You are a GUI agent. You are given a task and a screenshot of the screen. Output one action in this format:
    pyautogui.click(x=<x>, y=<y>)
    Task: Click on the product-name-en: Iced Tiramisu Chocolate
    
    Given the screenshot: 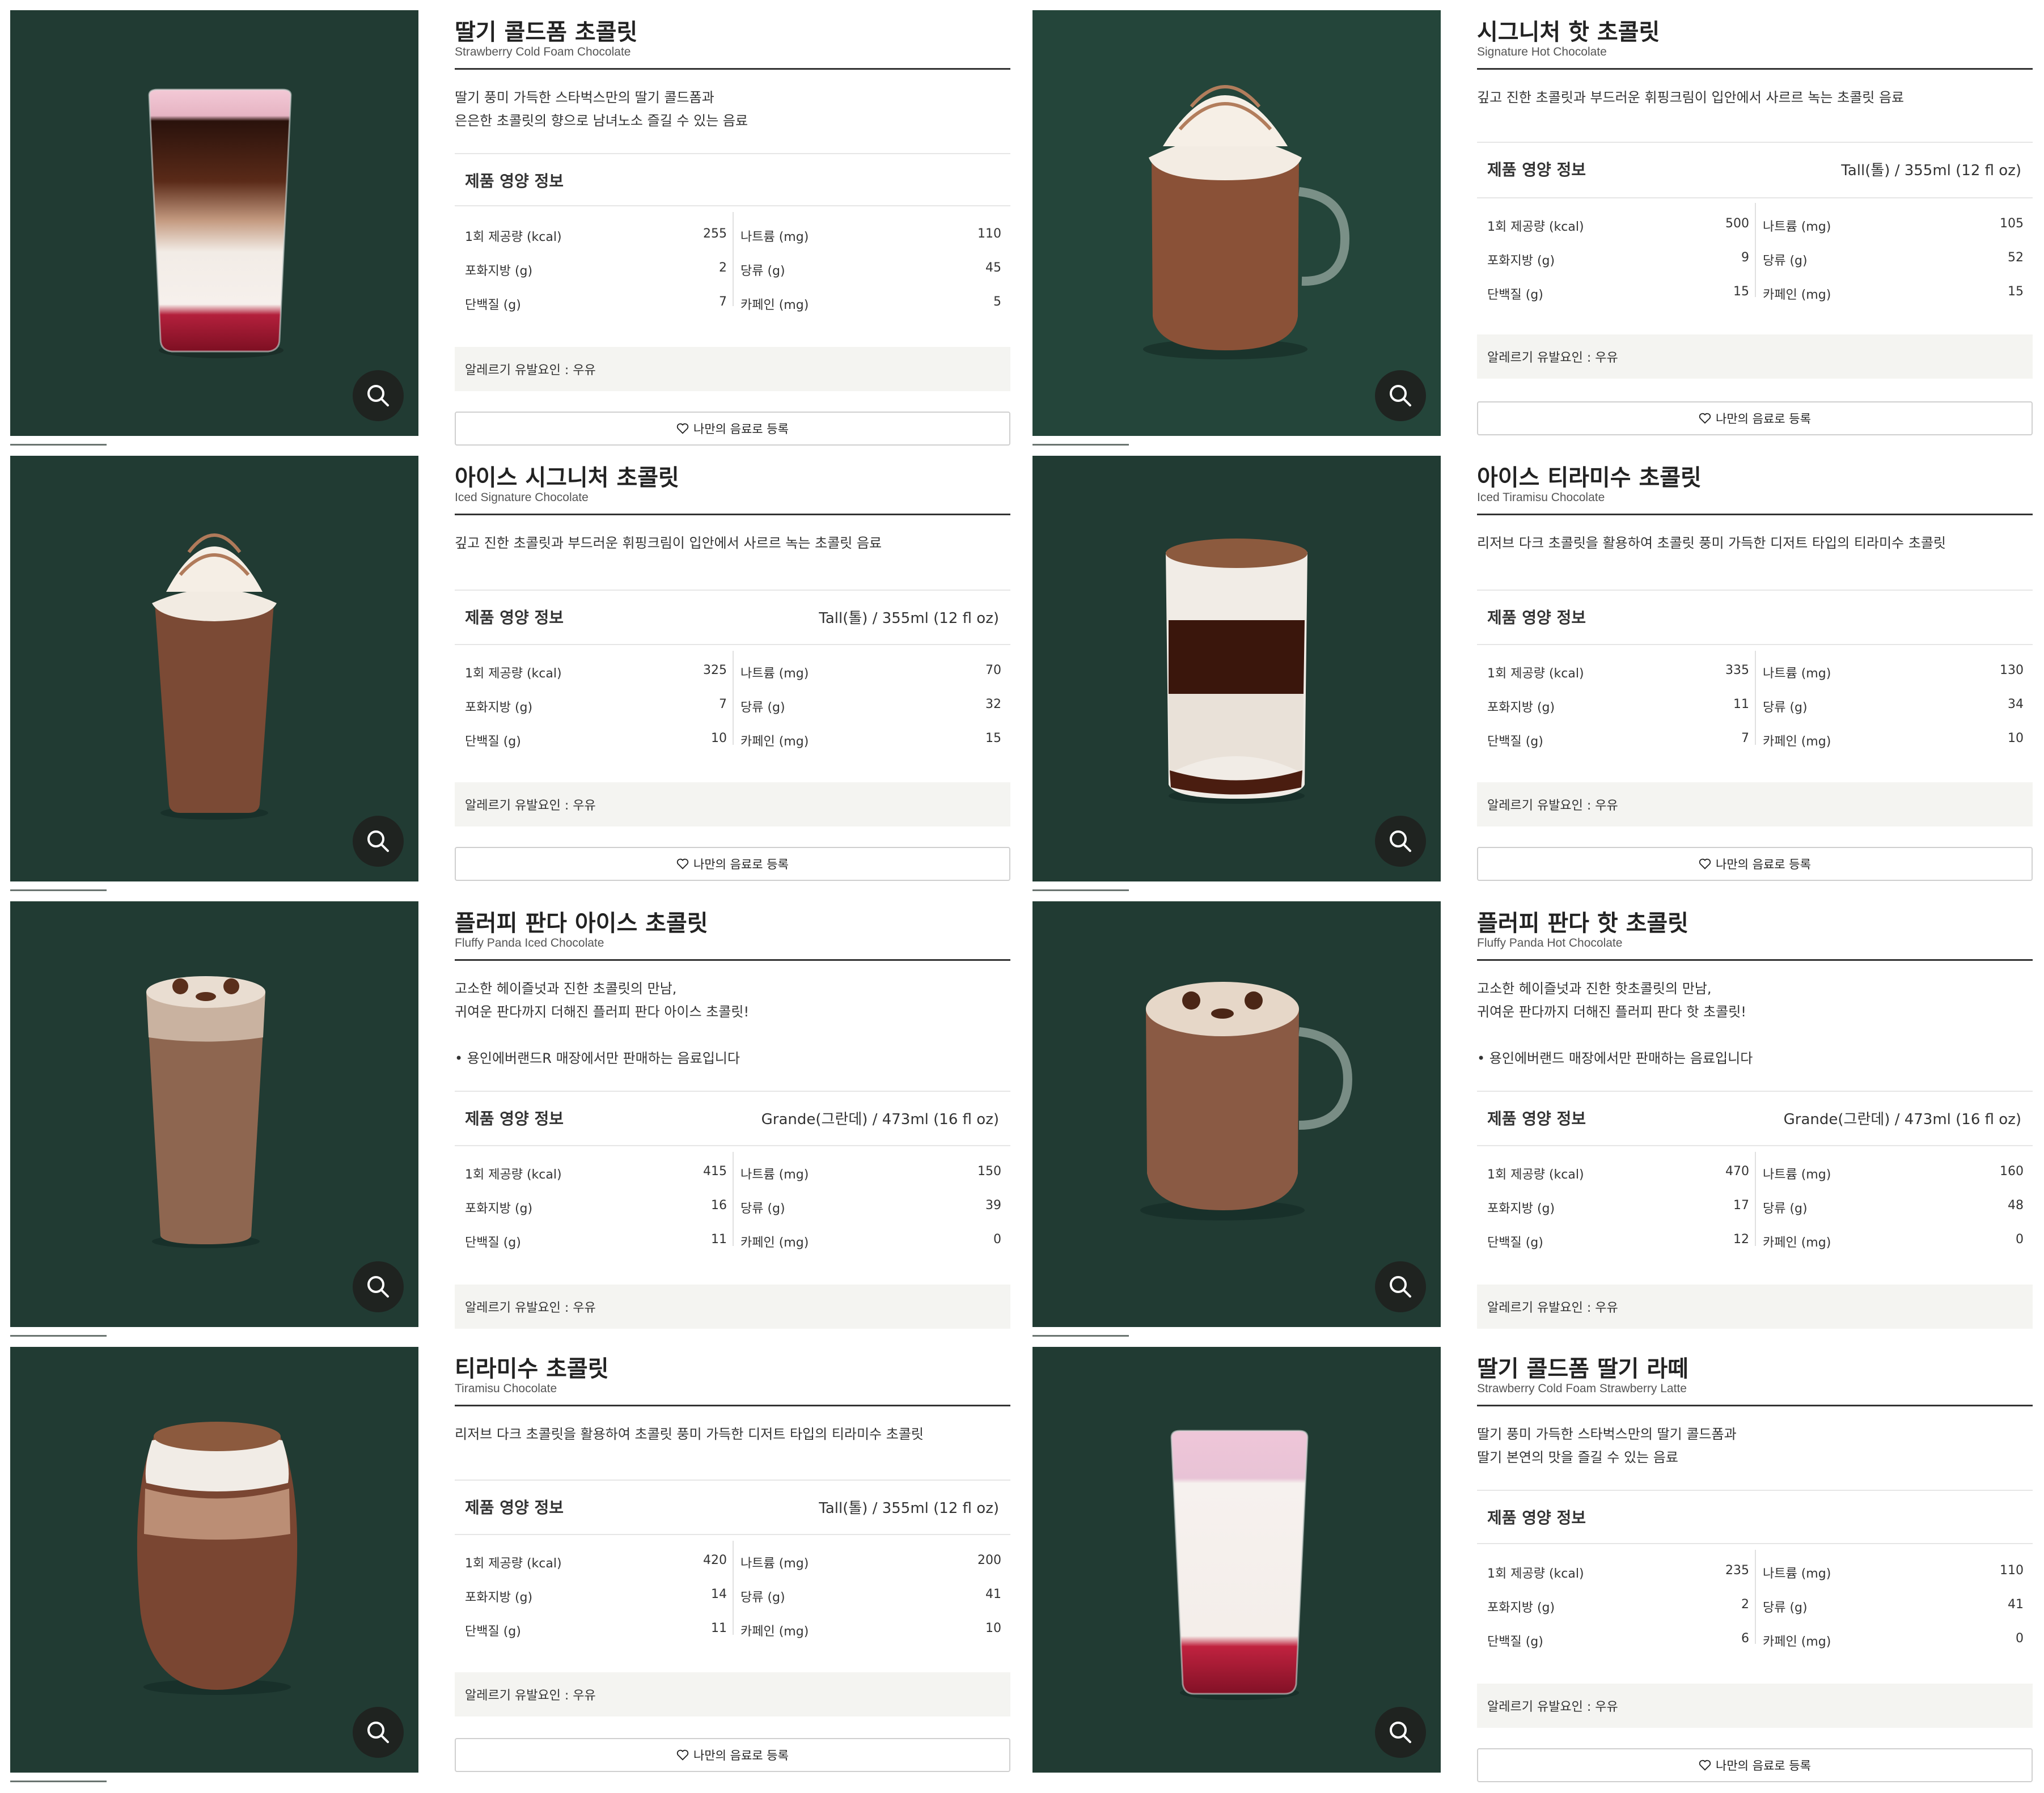 What is the action you would take?
    pyautogui.click(x=1541, y=497)
    